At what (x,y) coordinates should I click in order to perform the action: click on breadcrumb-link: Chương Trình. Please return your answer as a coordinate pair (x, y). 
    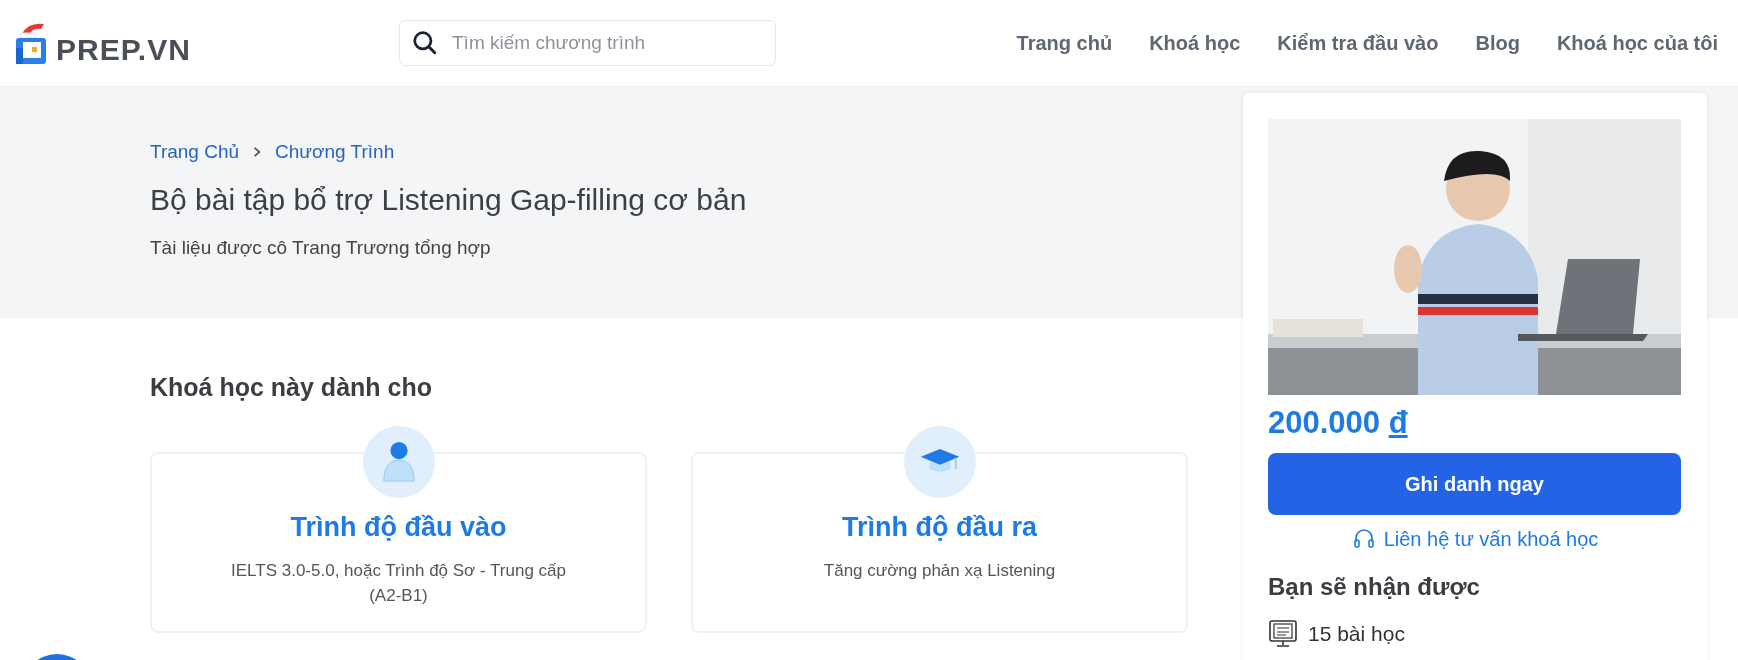
    Looking at the image, I should click on (335, 152).